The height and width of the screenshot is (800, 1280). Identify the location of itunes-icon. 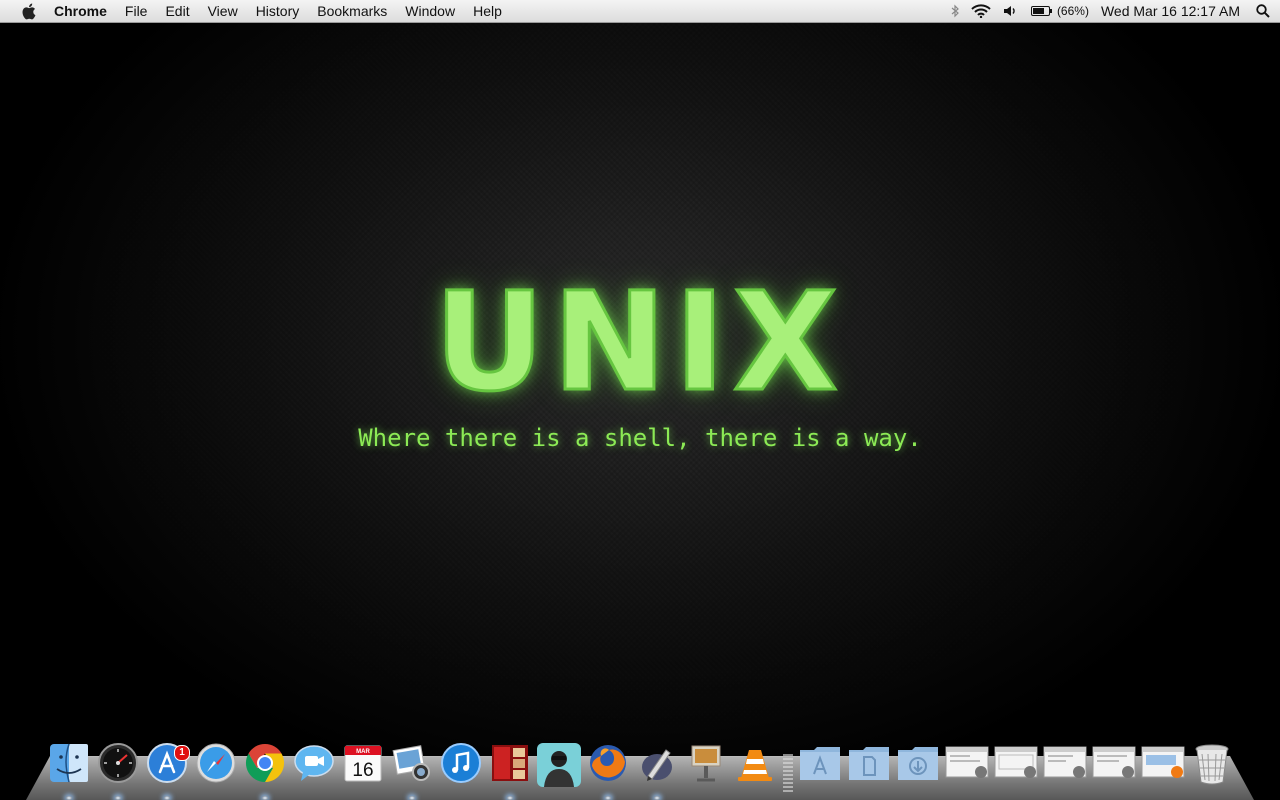
(461, 768).